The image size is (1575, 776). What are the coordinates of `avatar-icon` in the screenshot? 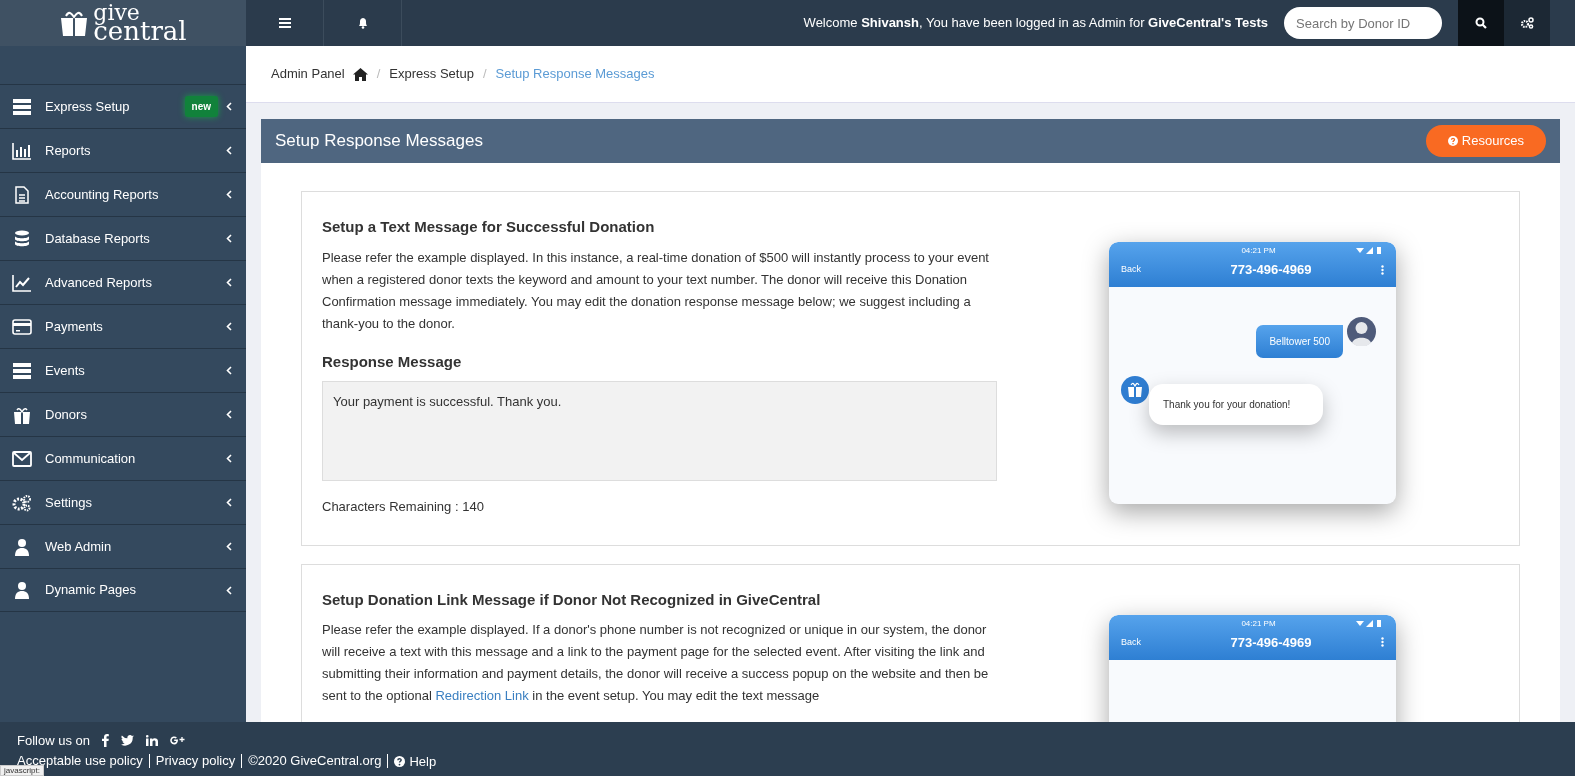 It's located at (1361, 331).